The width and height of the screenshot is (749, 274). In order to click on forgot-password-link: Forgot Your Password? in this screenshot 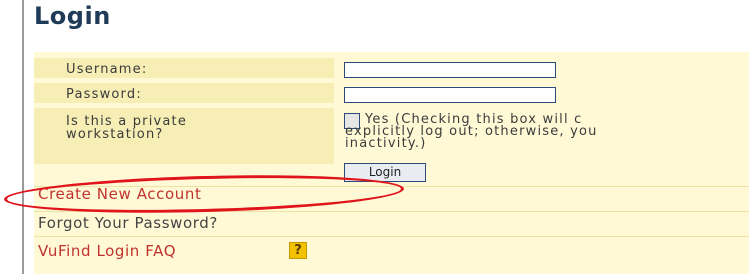, I will do `click(128, 223)`.